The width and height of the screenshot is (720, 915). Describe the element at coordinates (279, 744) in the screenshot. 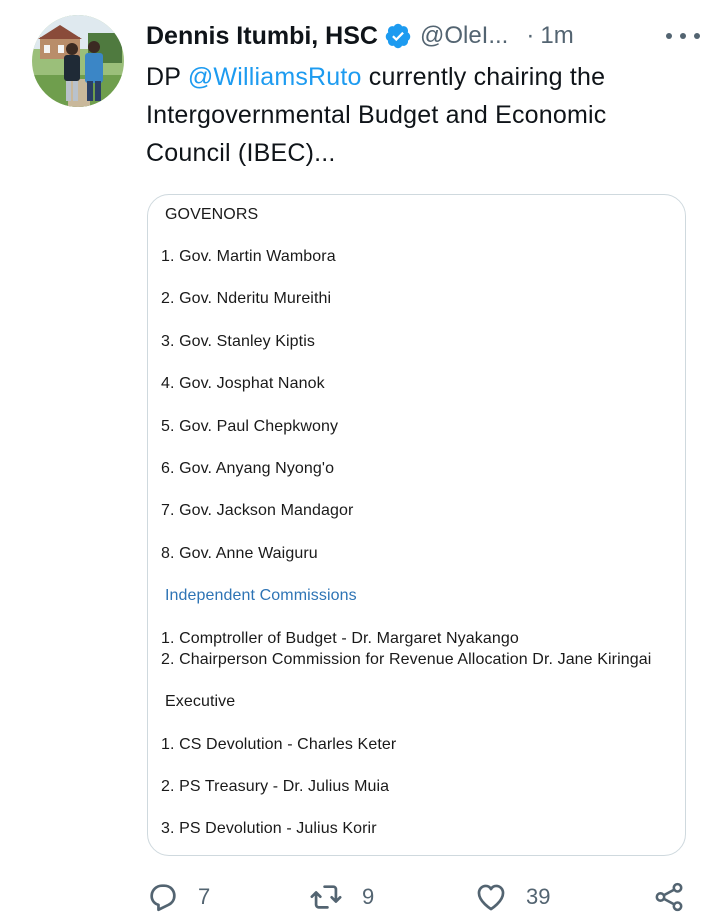

I see `executive-item: 1. CS Devolution - Charles Keter` at that location.